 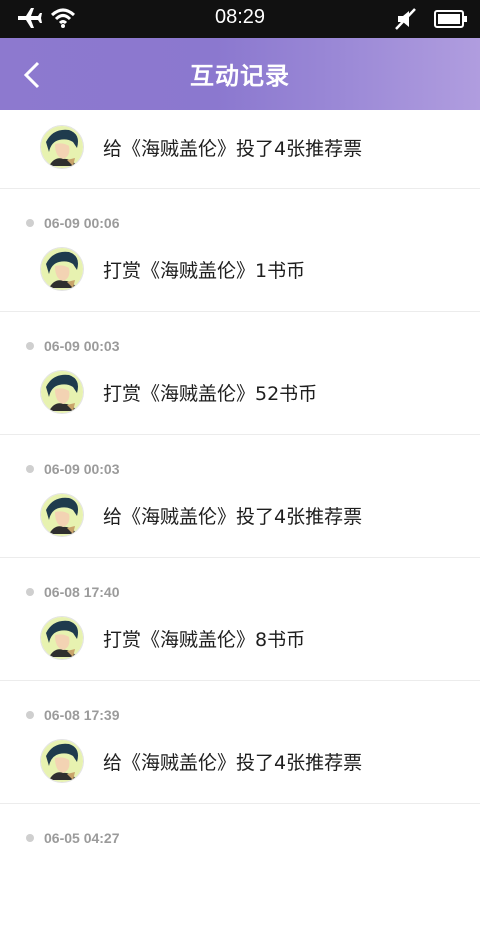 I want to click on header-bar: 互动记录, so click(x=240, y=74).